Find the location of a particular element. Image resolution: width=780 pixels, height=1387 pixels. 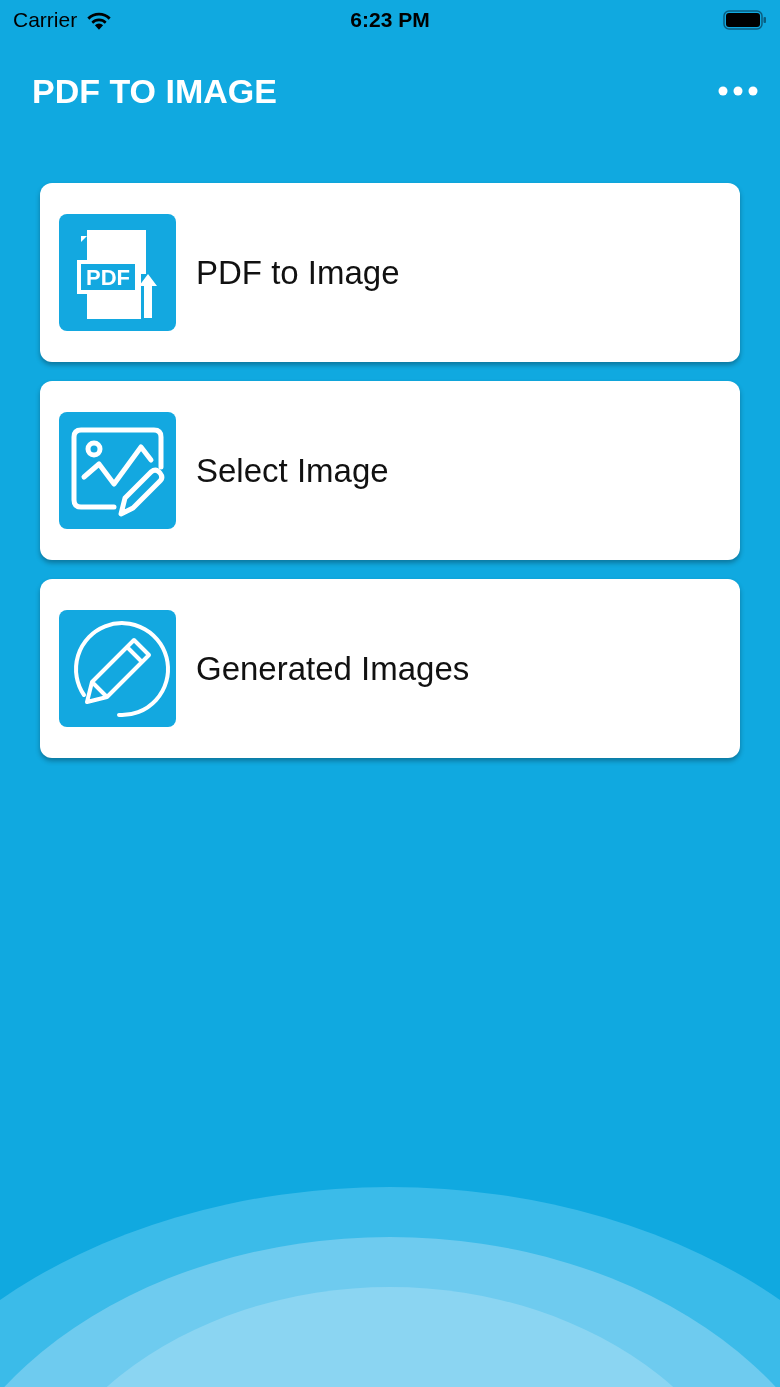

menu-card: PDF PDF to Image is located at coordinates (390, 272).